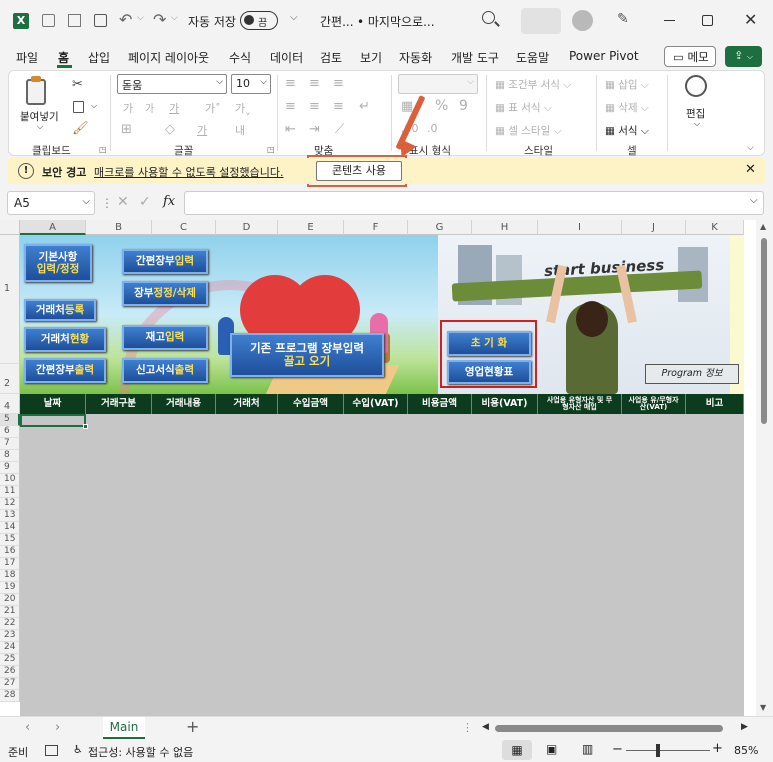 The image size is (773, 762). What do you see at coordinates (587, 749) in the screenshot?
I see `page-break-view-icon: ▥` at bounding box center [587, 749].